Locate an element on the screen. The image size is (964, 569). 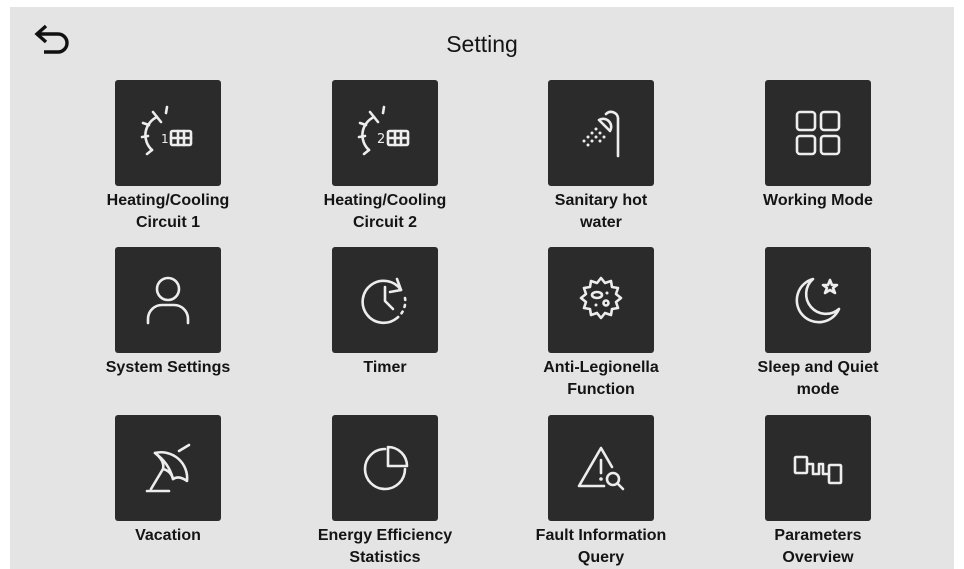
user-icon is located at coordinates (168, 300).